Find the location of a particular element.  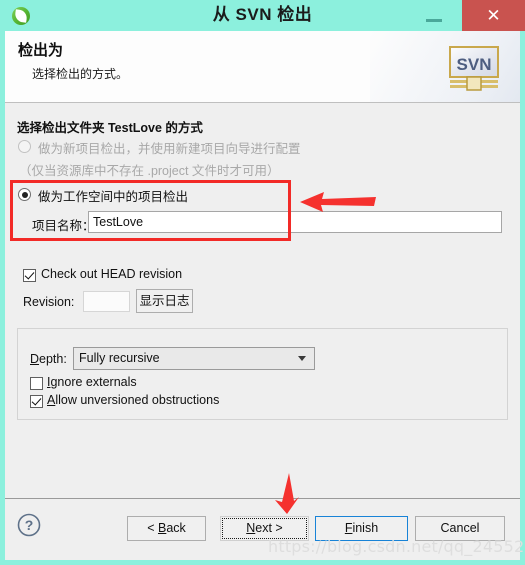

show-log-button: 显示日志 is located at coordinates (164, 301).